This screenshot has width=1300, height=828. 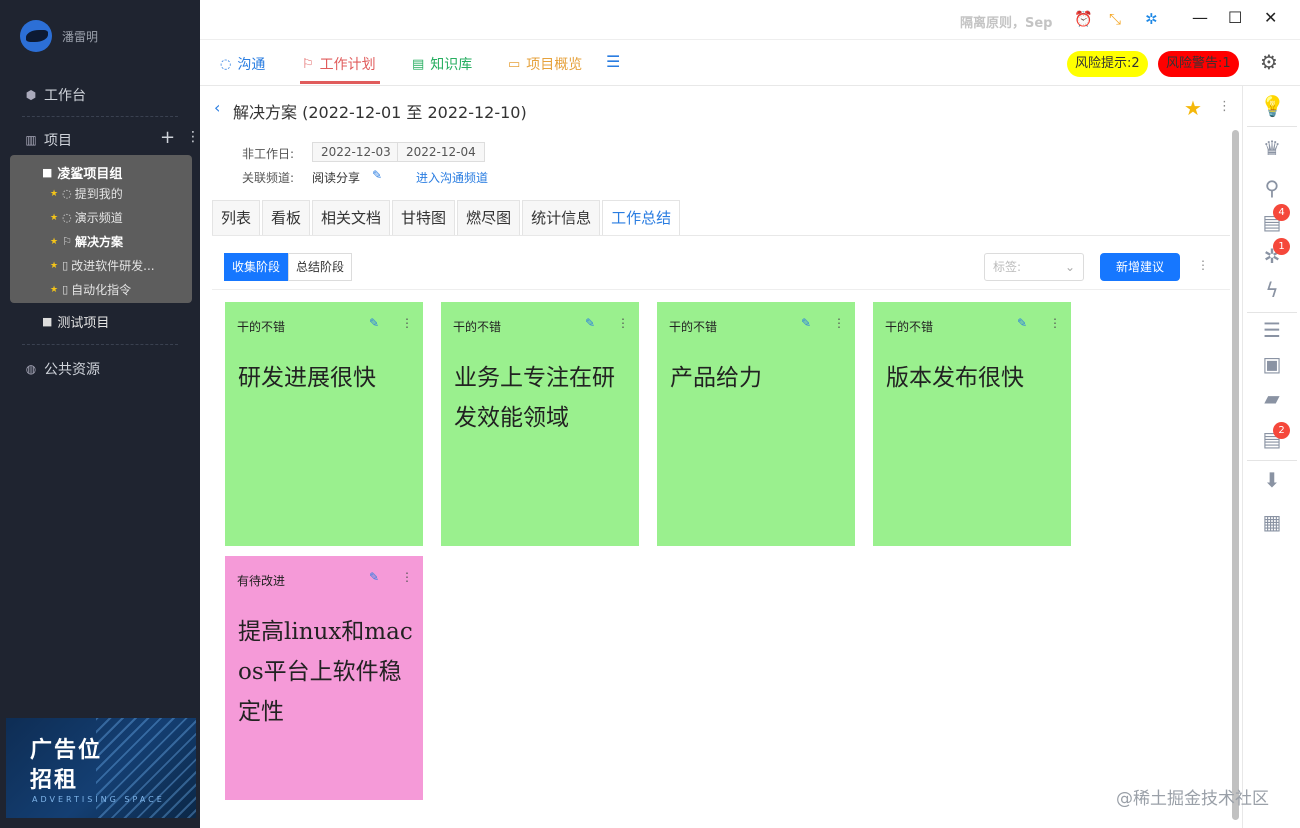 I want to click on flag-icon: ⚐, so click(x=67, y=241).